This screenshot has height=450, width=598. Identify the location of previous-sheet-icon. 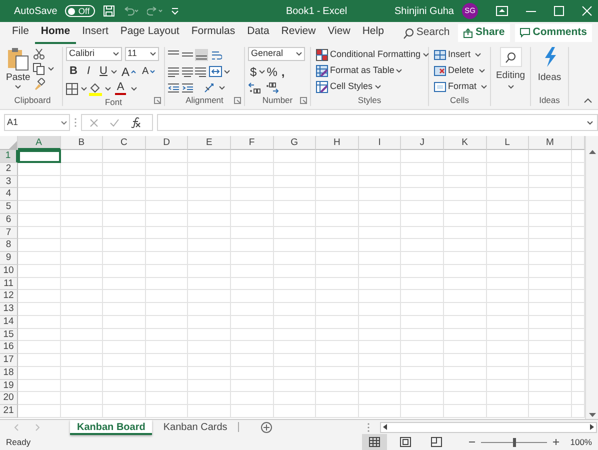
(16, 427).